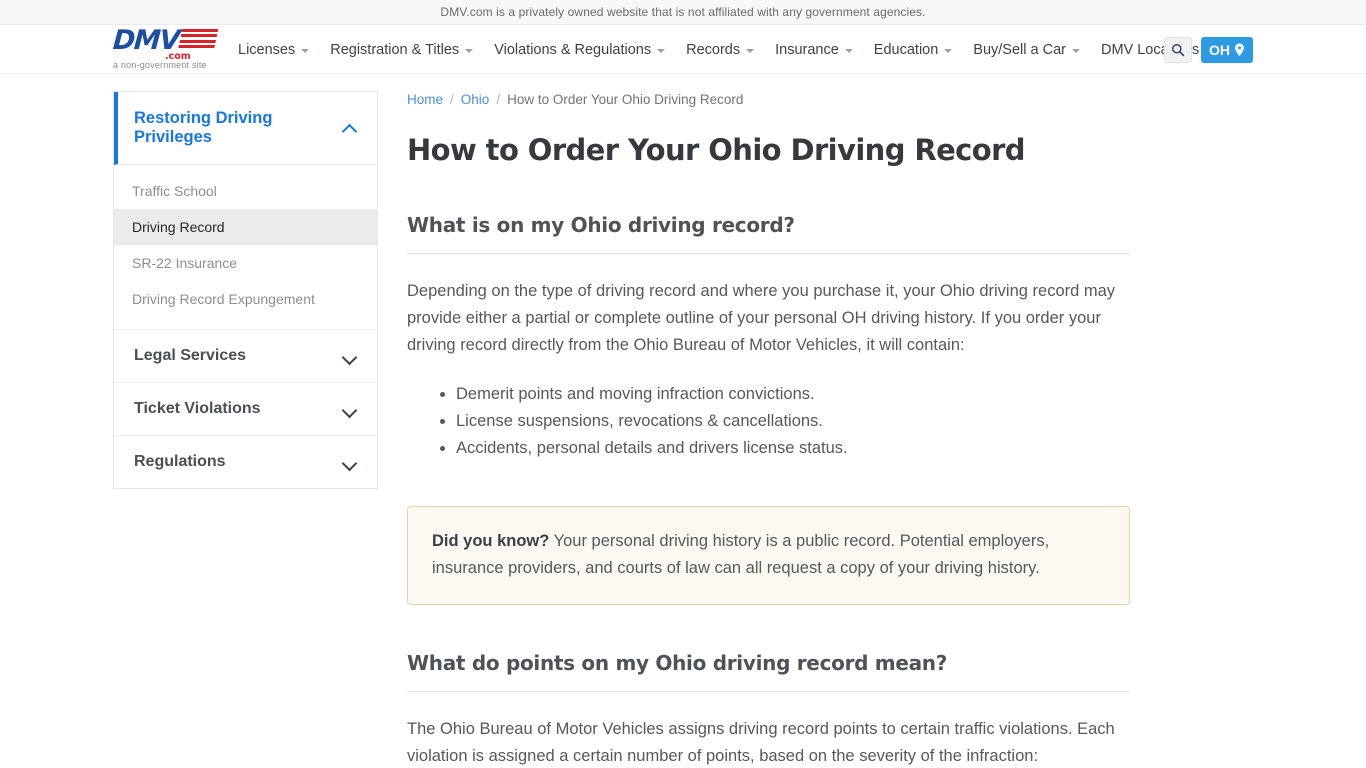 Image resolution: width=1366 pixels, height=768 pixels. Describe the element at coordinates (768, 233) in the screenshot. I see `section-heading-what-is-on-record: What is on my Ohio driving record?` at that location.